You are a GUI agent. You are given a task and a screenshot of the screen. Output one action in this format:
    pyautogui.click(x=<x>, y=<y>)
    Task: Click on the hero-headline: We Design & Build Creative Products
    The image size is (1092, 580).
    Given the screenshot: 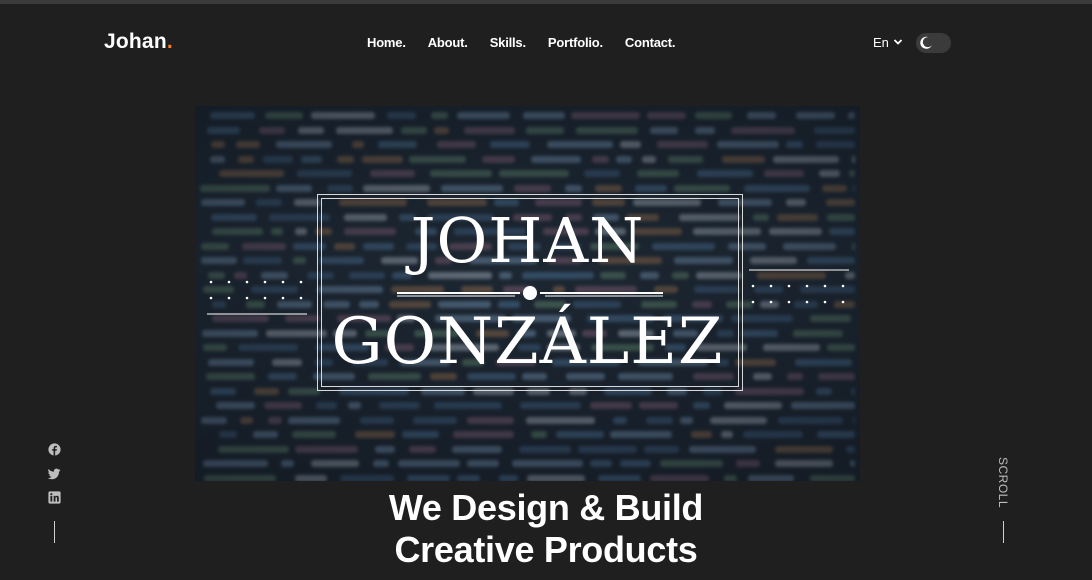 What is the action you would take?
    pyautogui.click(x=546, y=529)
    